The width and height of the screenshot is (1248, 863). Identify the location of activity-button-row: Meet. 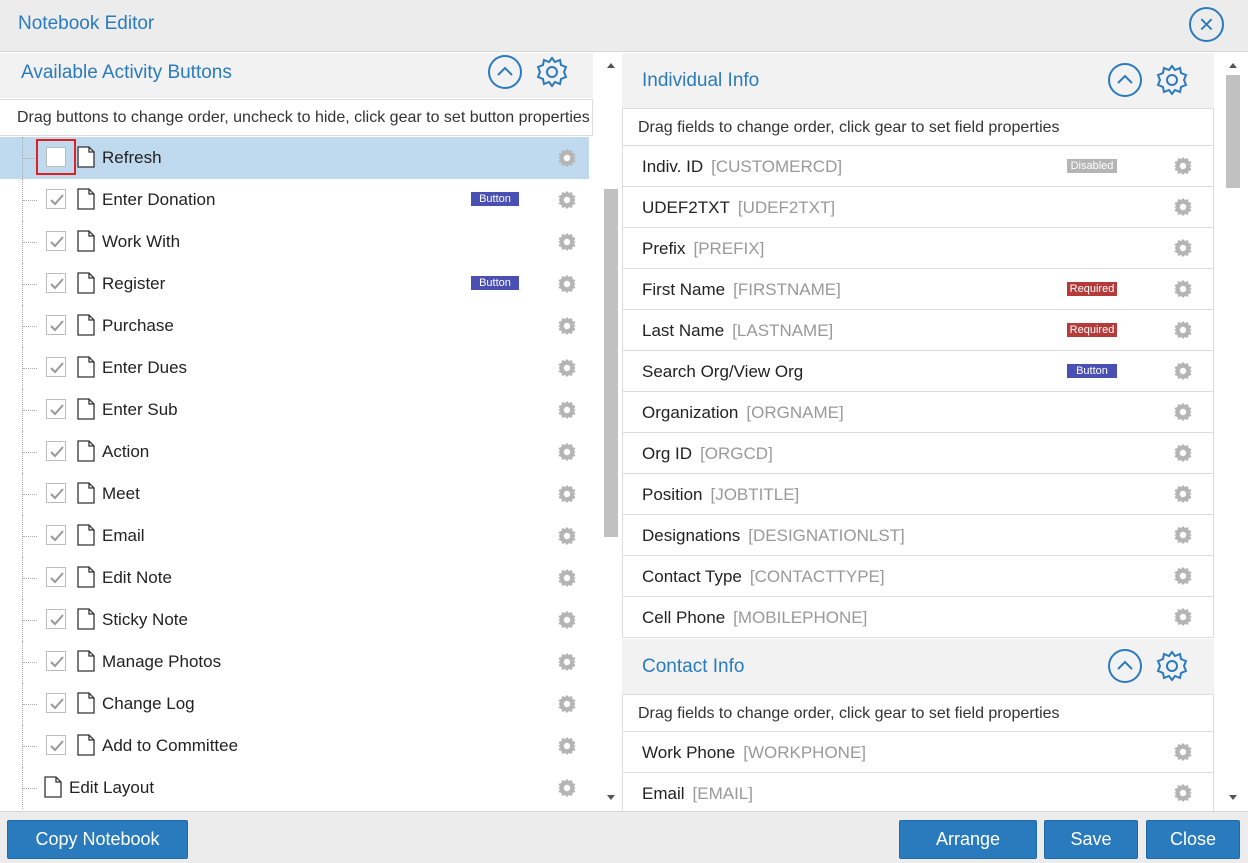
(294, 494).